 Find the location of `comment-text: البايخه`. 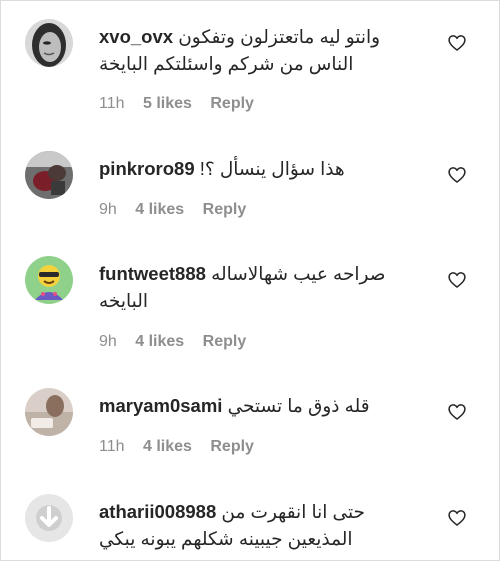

comment-text: البايخه is located at coordinates (124, 300).